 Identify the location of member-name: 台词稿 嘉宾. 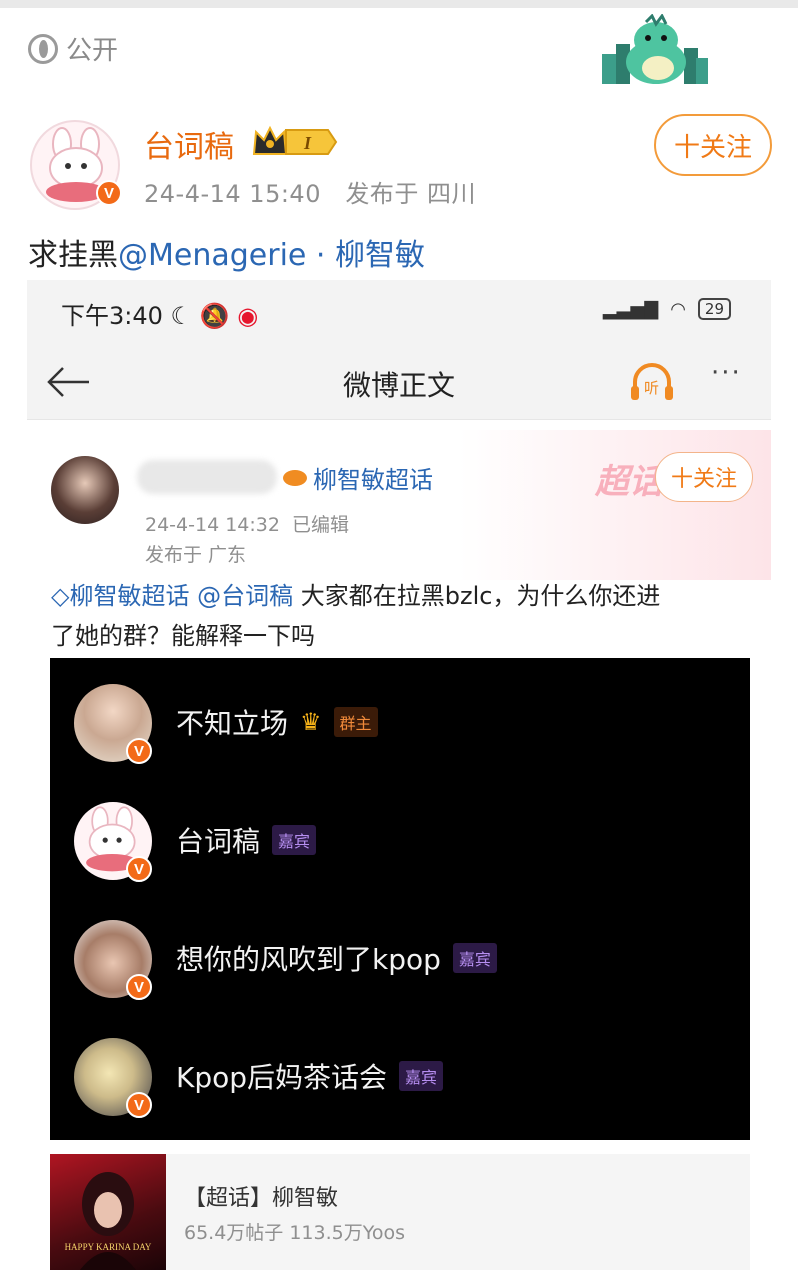
(246, 840).